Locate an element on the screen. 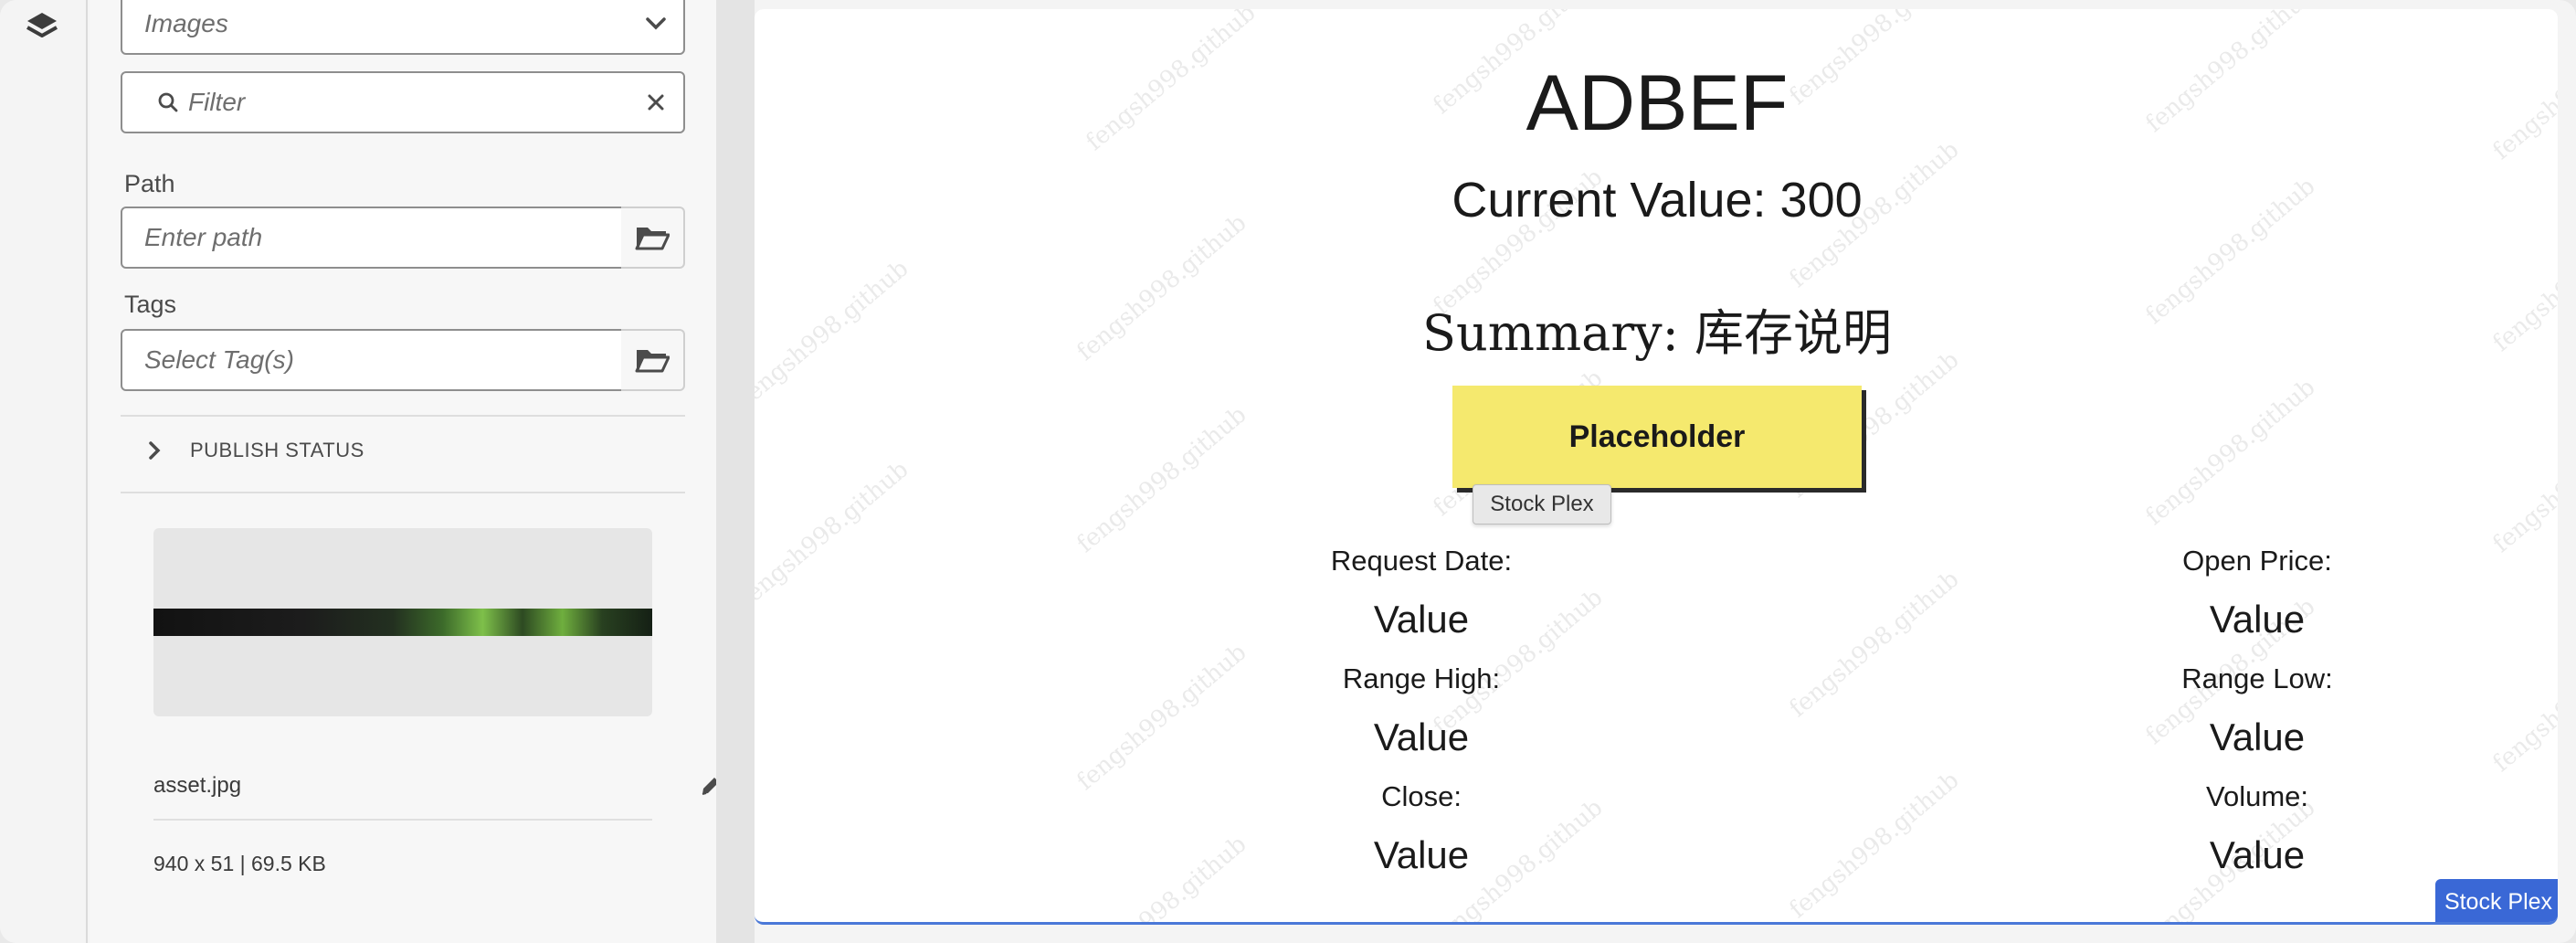 The width and height of the screenshot is (2576, 943). layers-icon is located at coordinates (42, 29).